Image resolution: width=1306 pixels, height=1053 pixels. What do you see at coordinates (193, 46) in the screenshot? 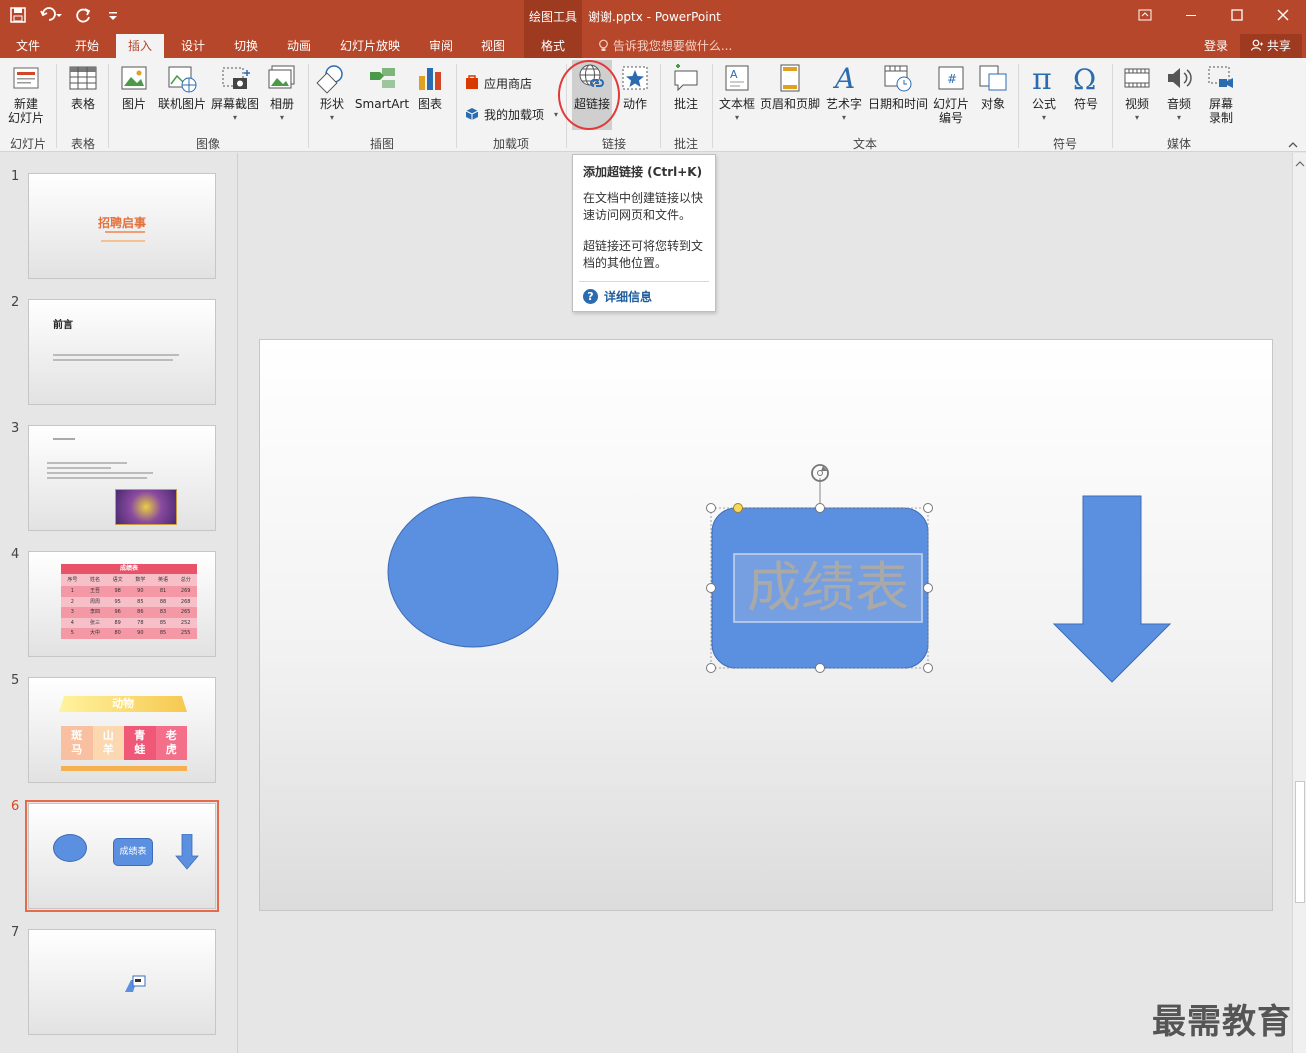
I see `tab-design: 设计` at bounding box center [193, 46].